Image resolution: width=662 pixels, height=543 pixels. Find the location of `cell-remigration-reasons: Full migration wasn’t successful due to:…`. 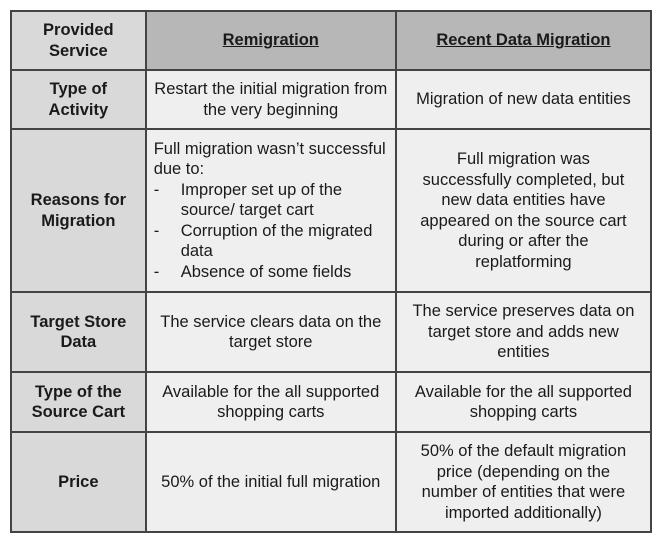

cell-remigration-reasons: Full migration wasn’t successful due to:… is located at coordinates (270, 210).